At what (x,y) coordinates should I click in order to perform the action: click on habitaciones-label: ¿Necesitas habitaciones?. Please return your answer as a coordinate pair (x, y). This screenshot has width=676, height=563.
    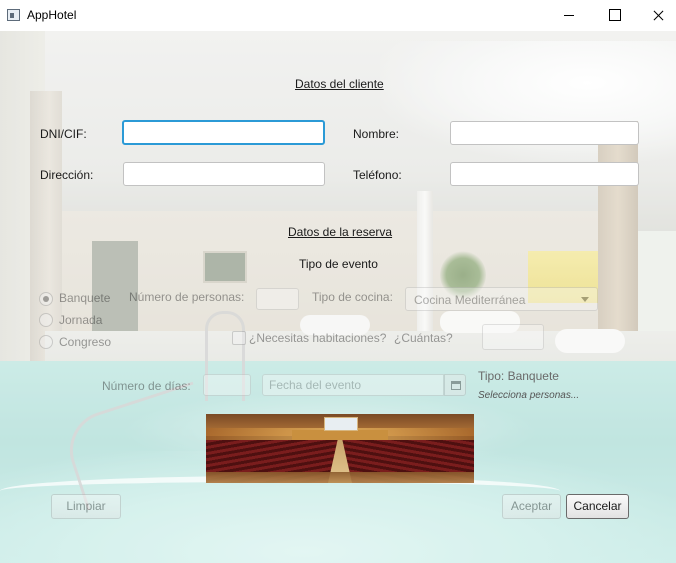
    Looking at the image, I should click on (318, 338).